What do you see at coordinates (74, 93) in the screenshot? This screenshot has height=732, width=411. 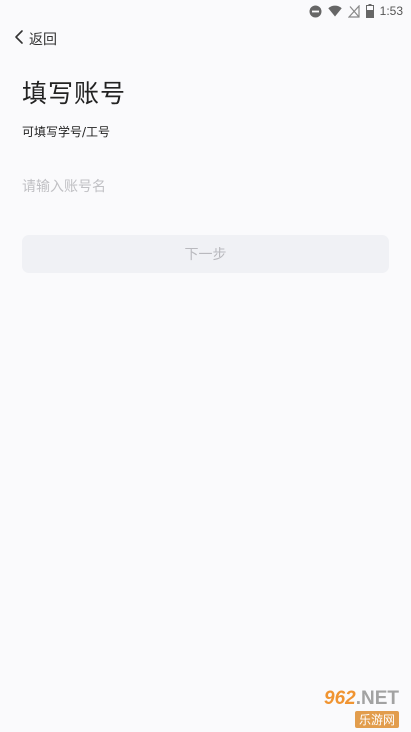 I see `page-title: 填写账号` at bounding box center [74, 93].